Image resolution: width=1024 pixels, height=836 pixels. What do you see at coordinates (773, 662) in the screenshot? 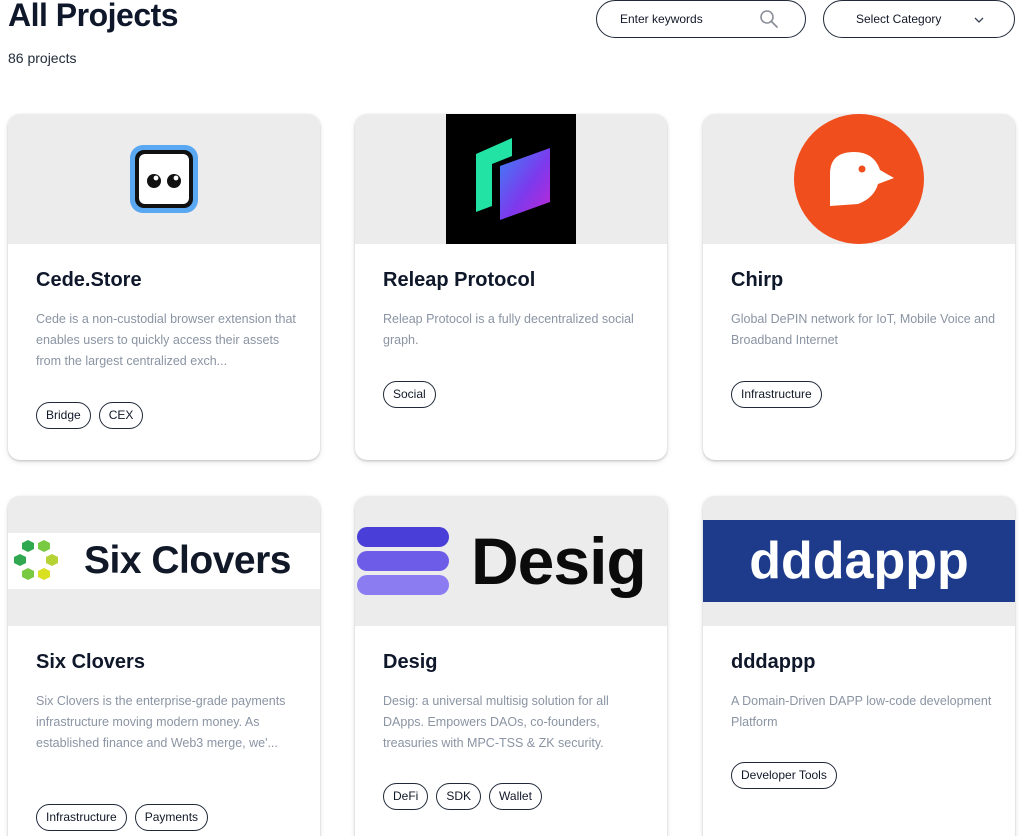
I see `card-title: dddappp` at bounding box center [773, 662].